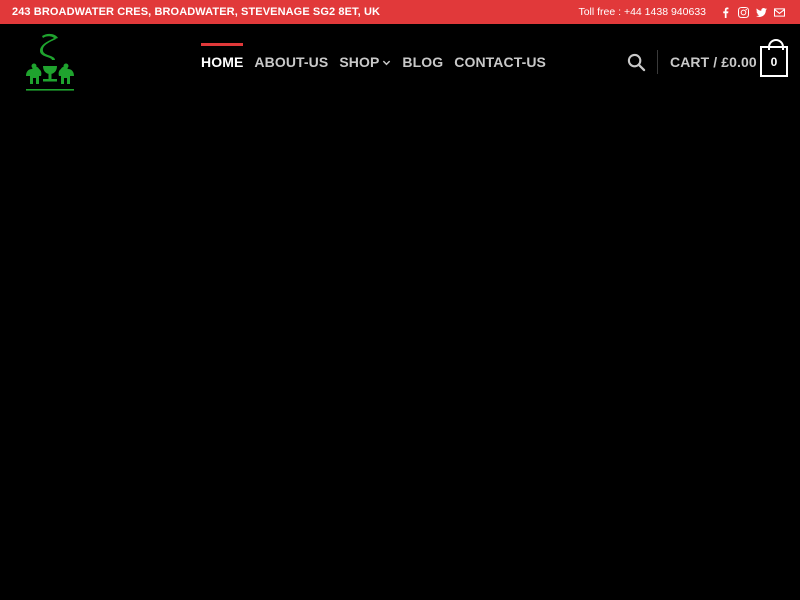 Image resolution: width=800 pixels, height=600 pixels. Describe the element at coordinates (743, 12) in the screenshot. I see `instagram-icon` at that location.